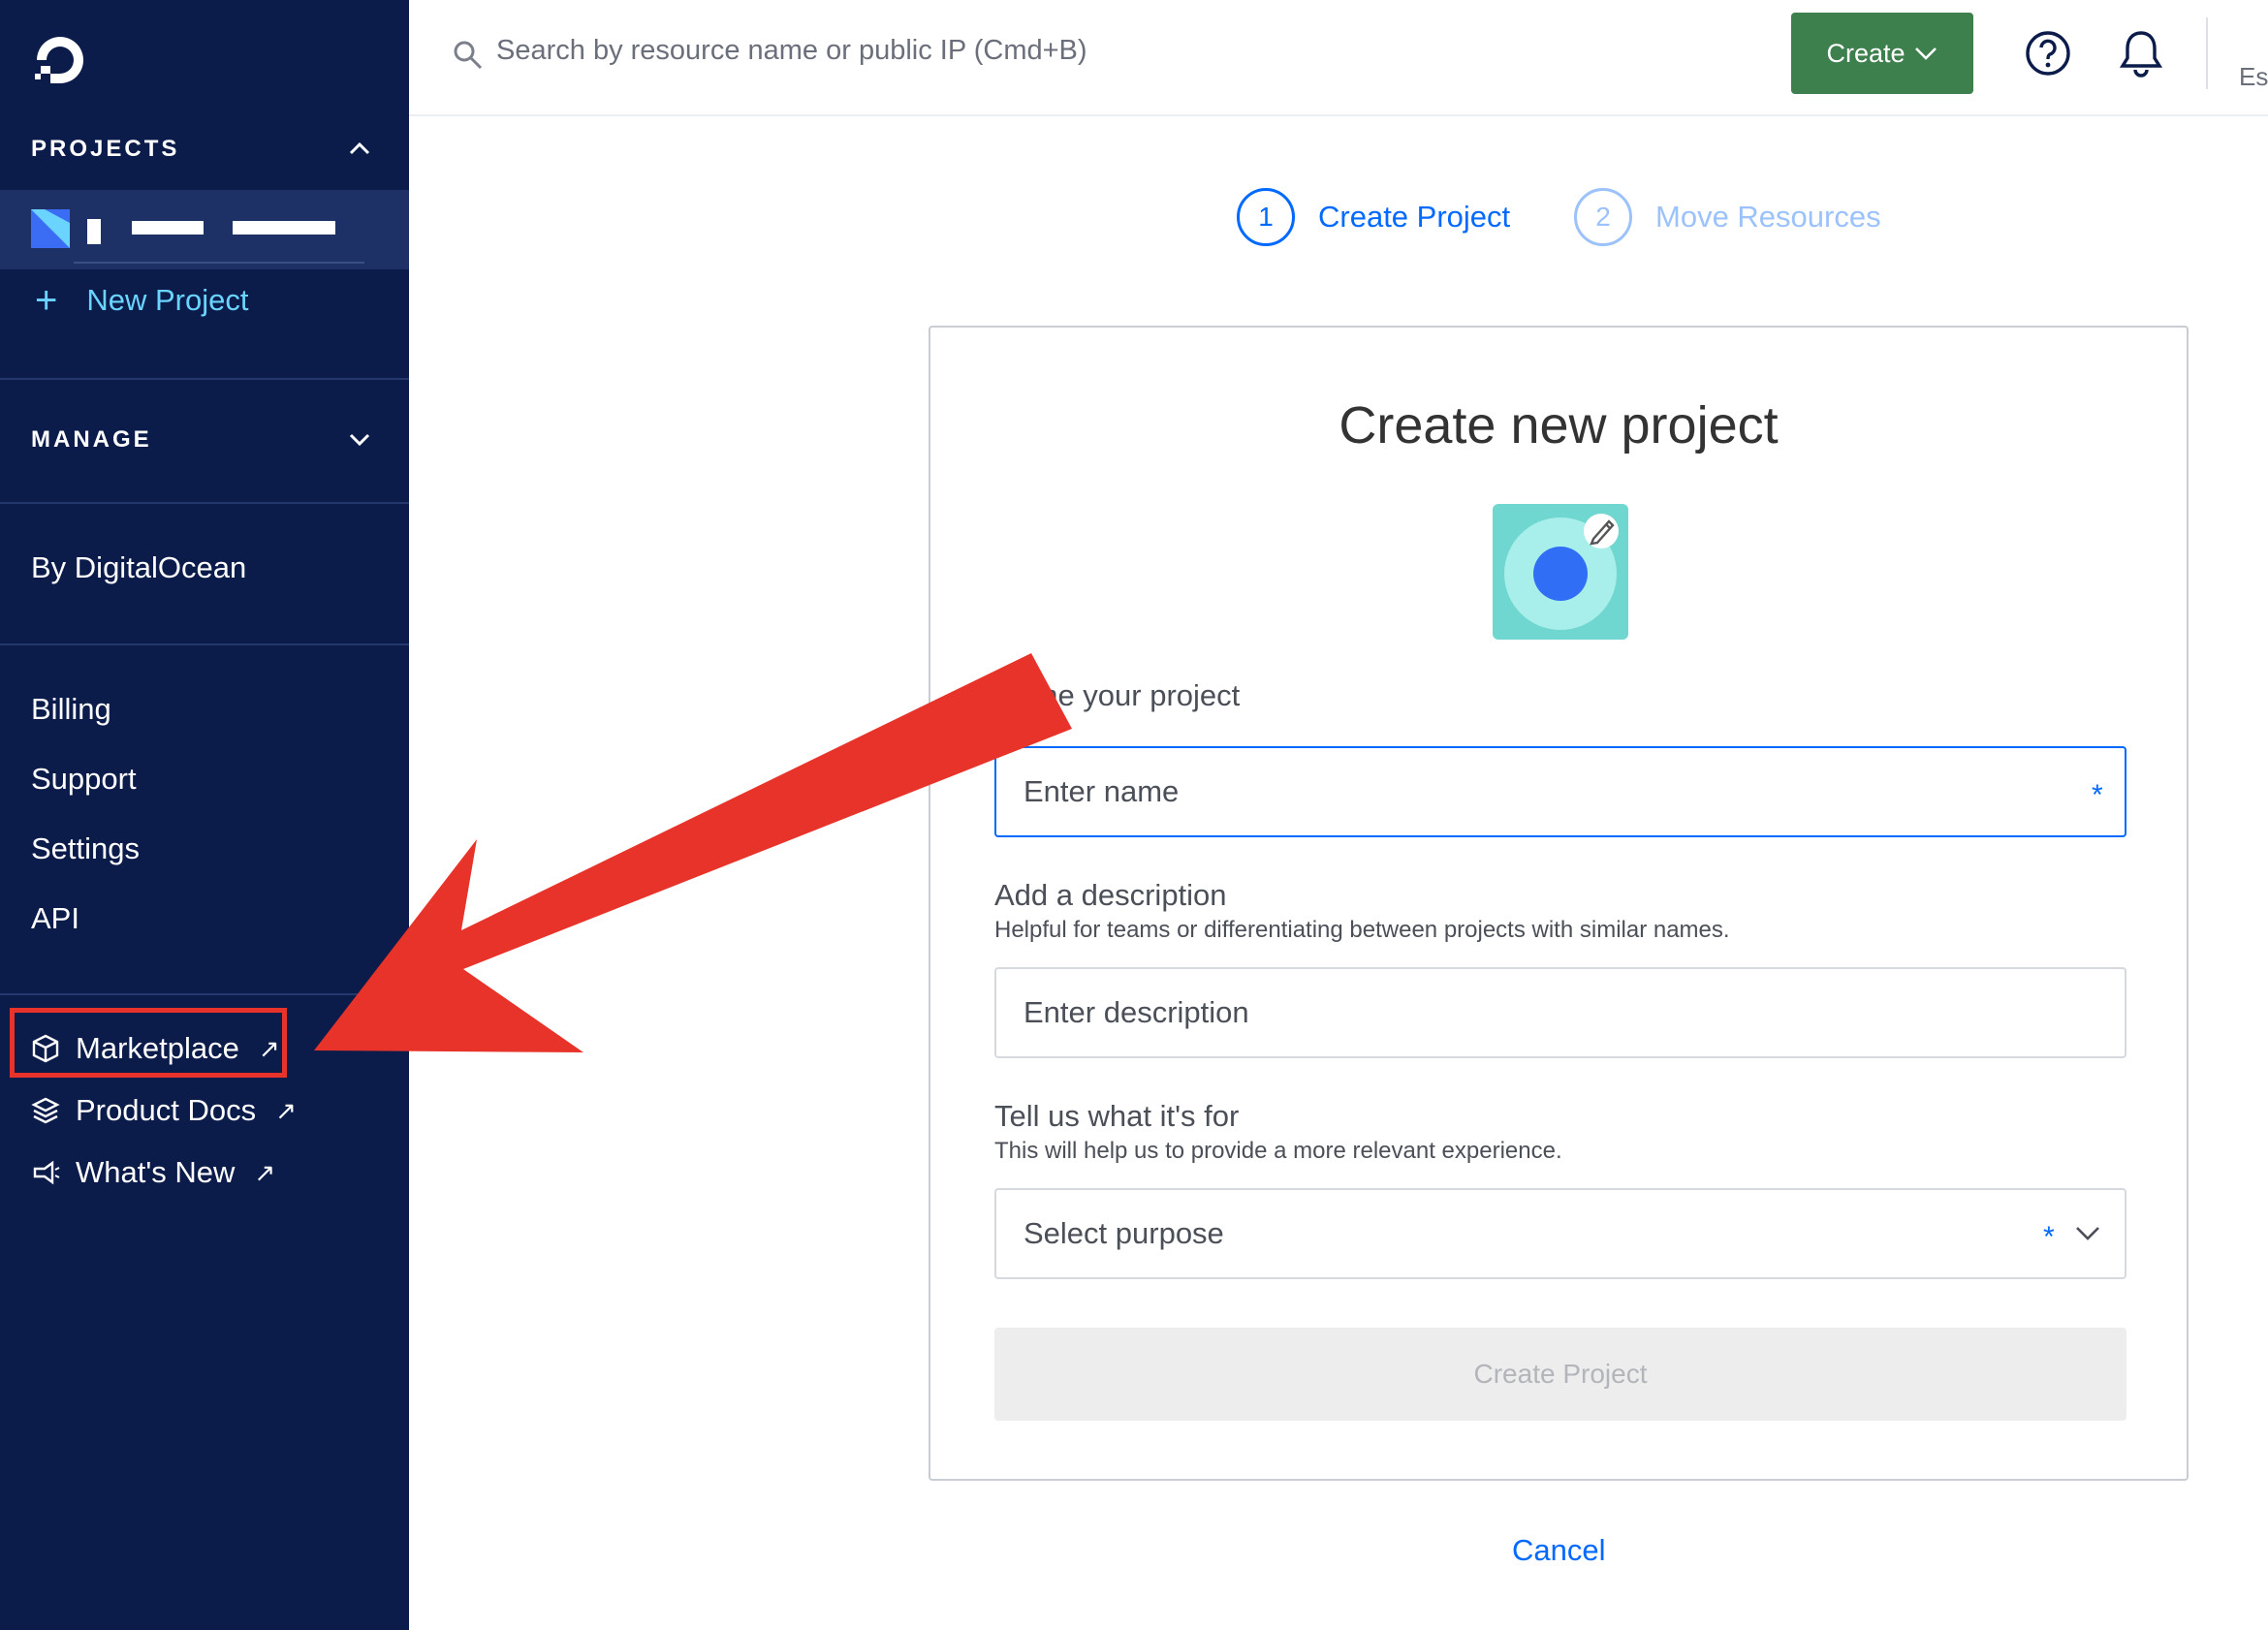 This screenshot has width=2268, height=1630. Describe the element at coordinates (139, 568) in the screenshot. I see `sidebar-item-by-digitalocean: By DigitalOcean` at that location.